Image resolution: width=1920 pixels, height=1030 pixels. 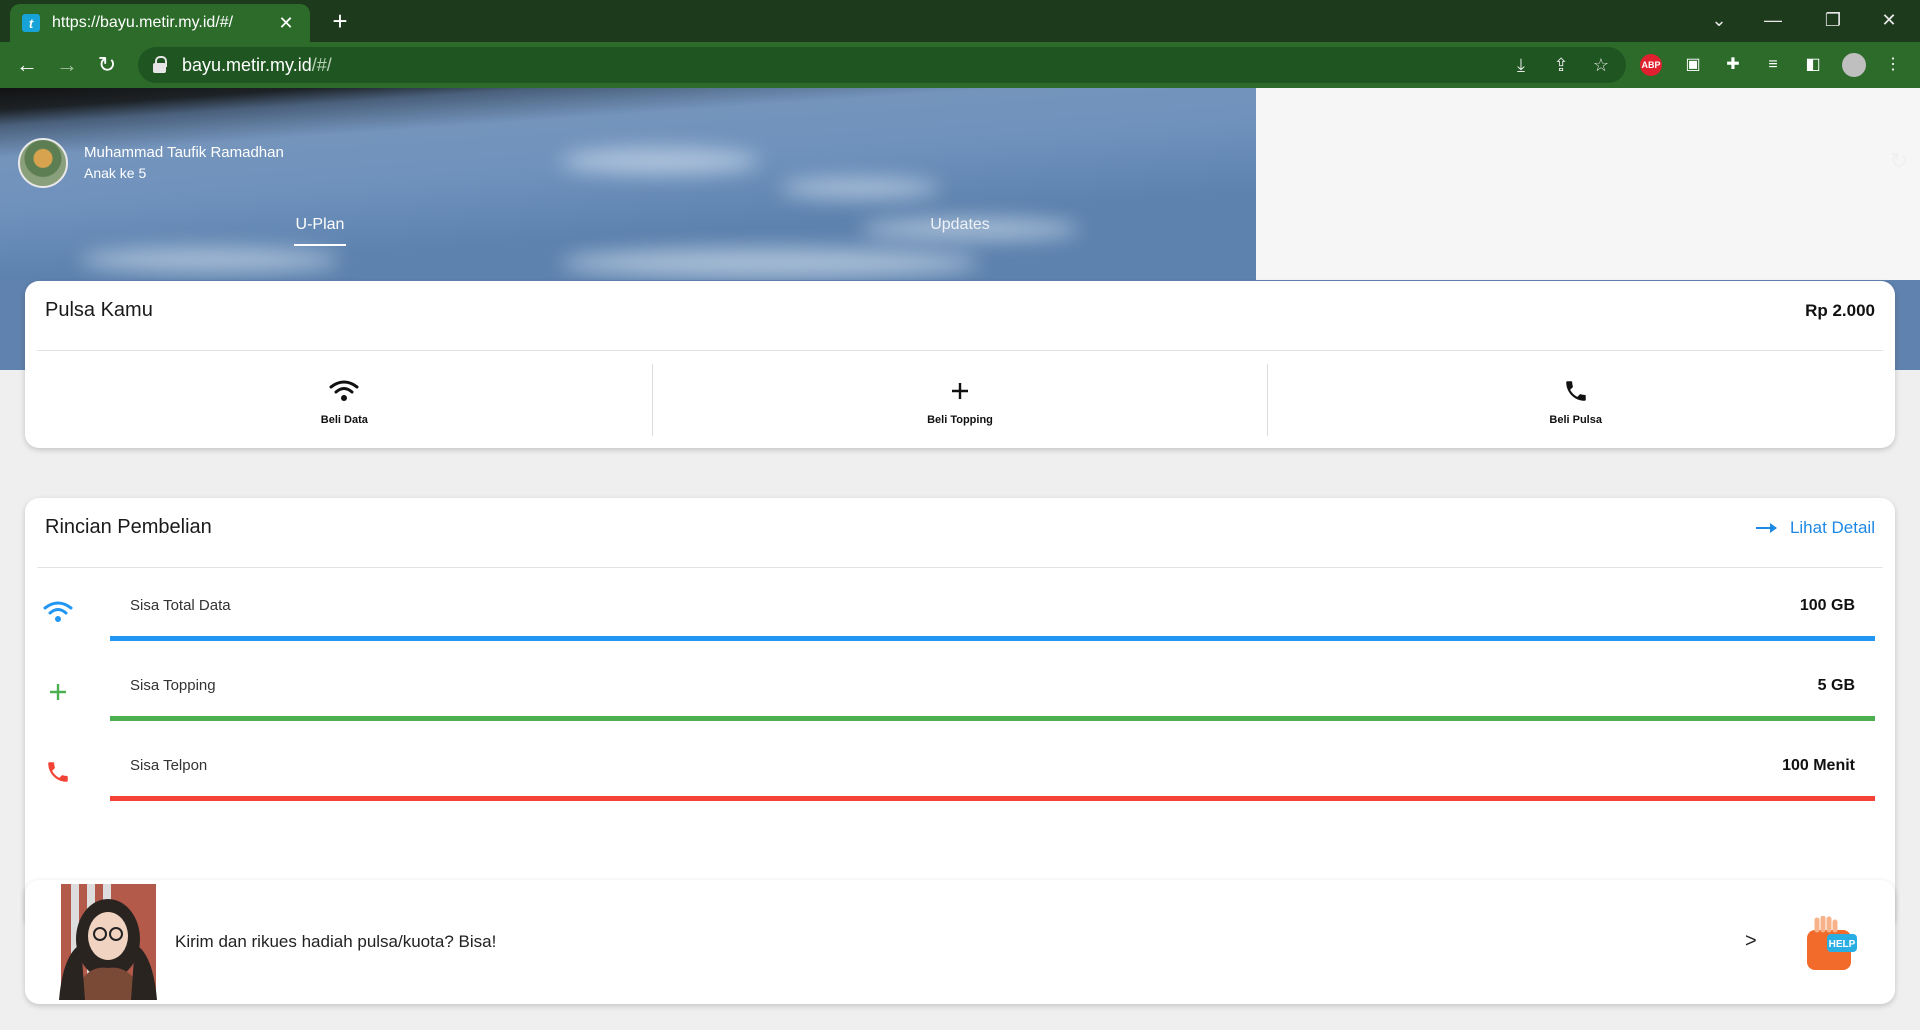 I want to click on pulsa-actions: Beli Data Beli Topping Beli Pulsa, so click(x=960, y=400).